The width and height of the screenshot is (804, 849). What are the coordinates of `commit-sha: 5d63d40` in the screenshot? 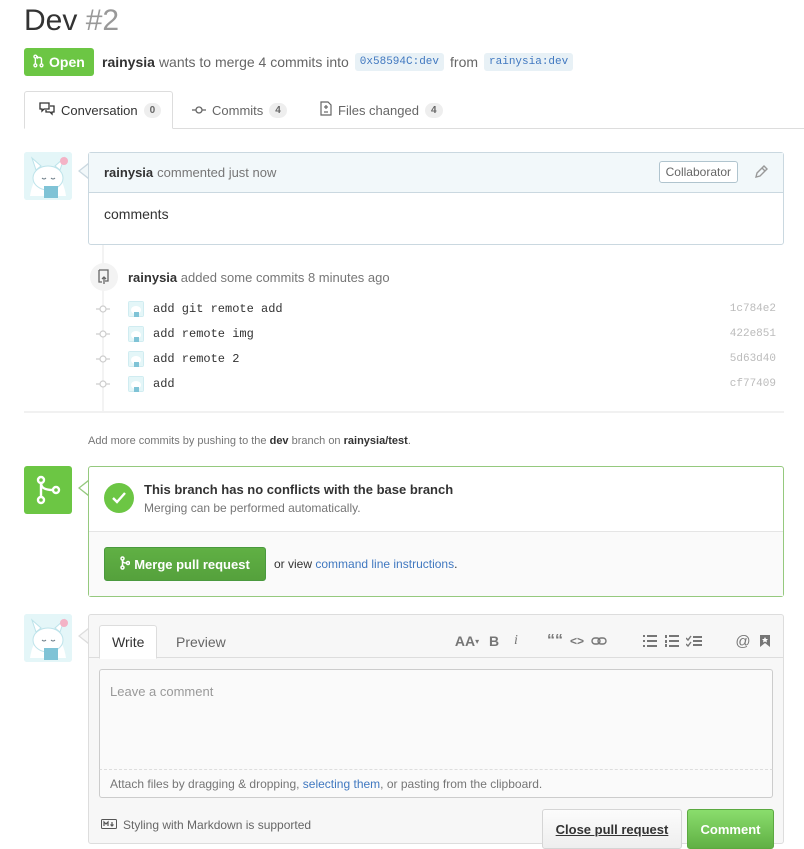 It's located at (753, 359).